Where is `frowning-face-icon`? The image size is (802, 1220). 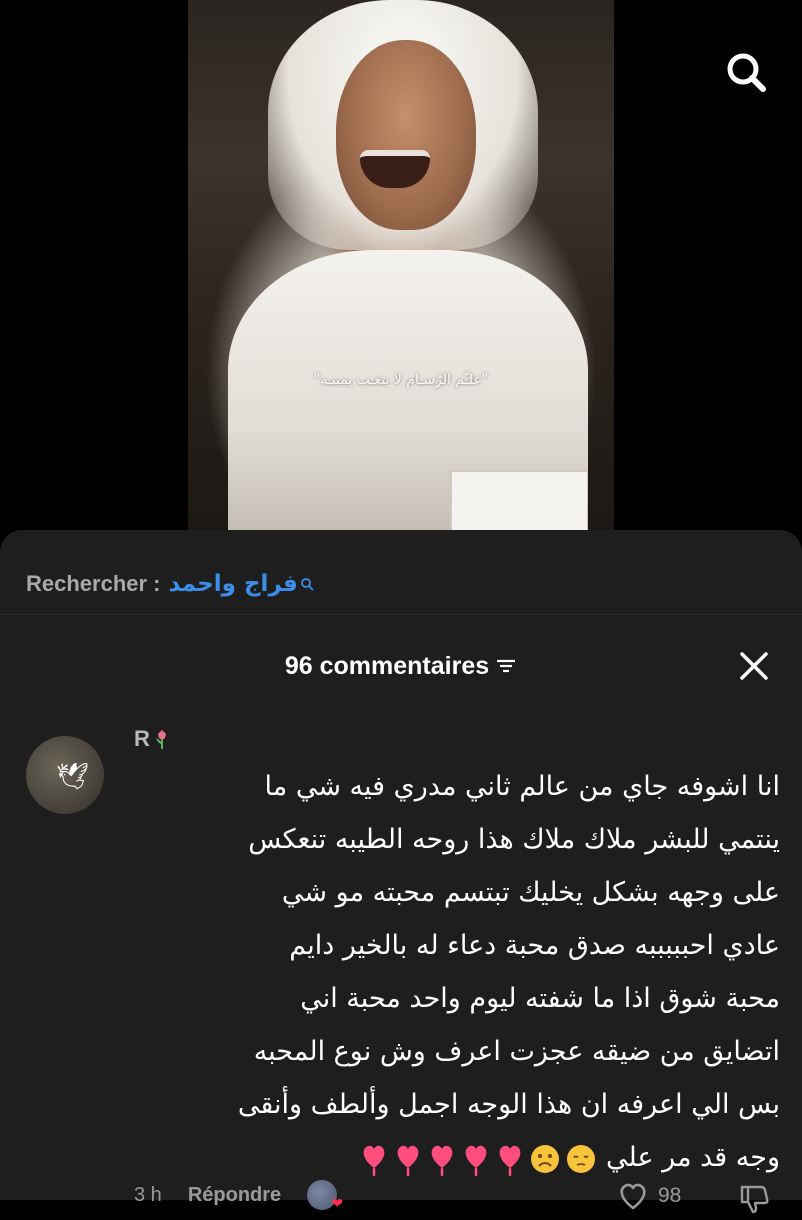 frowning-face-icon is located at coordinates (545, 1158).